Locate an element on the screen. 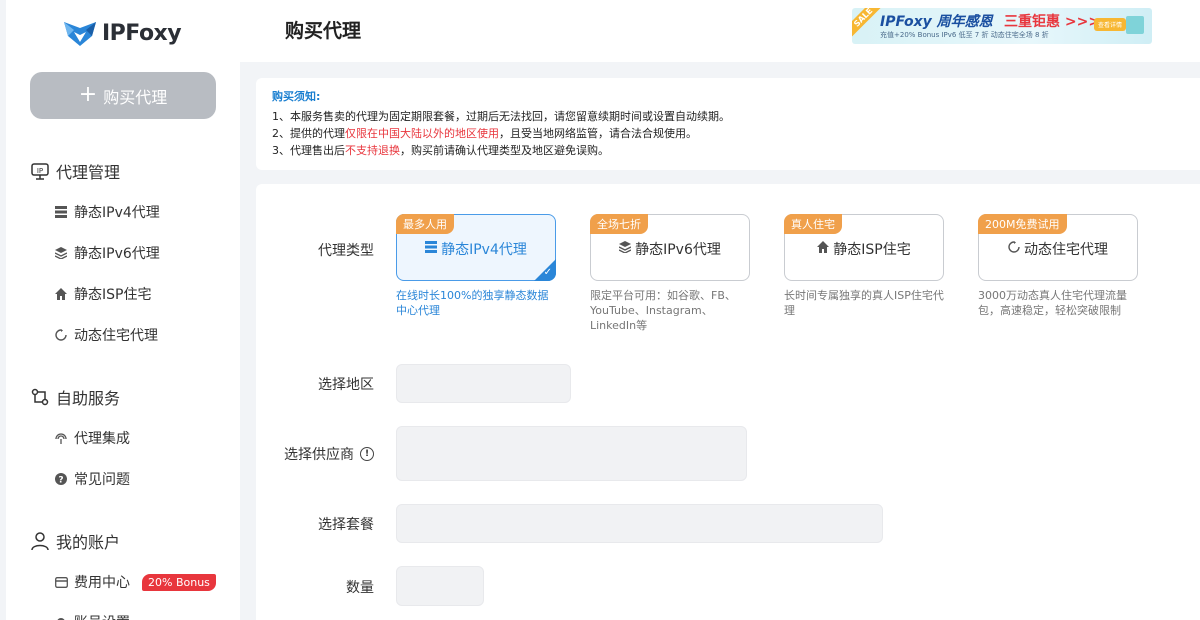  type-card-static-ipv6: 全场七折 静态IPv6代理 is located at coordinates (670, 247).